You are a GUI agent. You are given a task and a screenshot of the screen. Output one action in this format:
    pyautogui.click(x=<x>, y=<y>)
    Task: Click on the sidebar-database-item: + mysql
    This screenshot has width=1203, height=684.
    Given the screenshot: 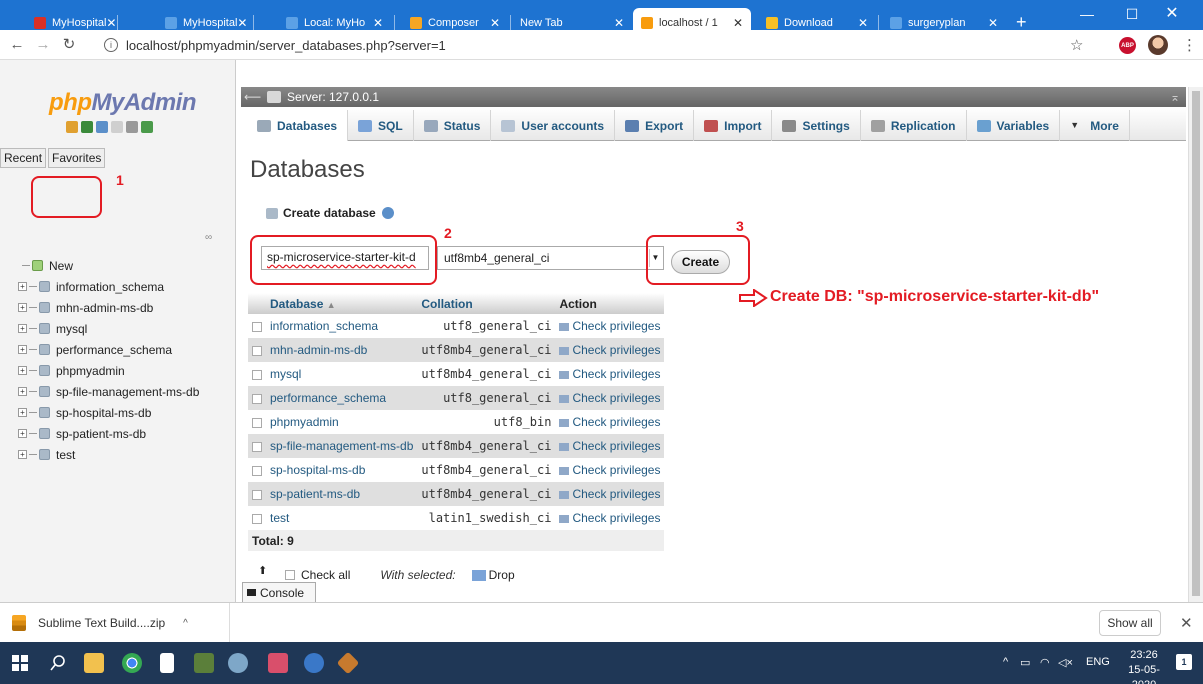 What is the action you would take?
    pyautogui.click(x=108, y=328)
    